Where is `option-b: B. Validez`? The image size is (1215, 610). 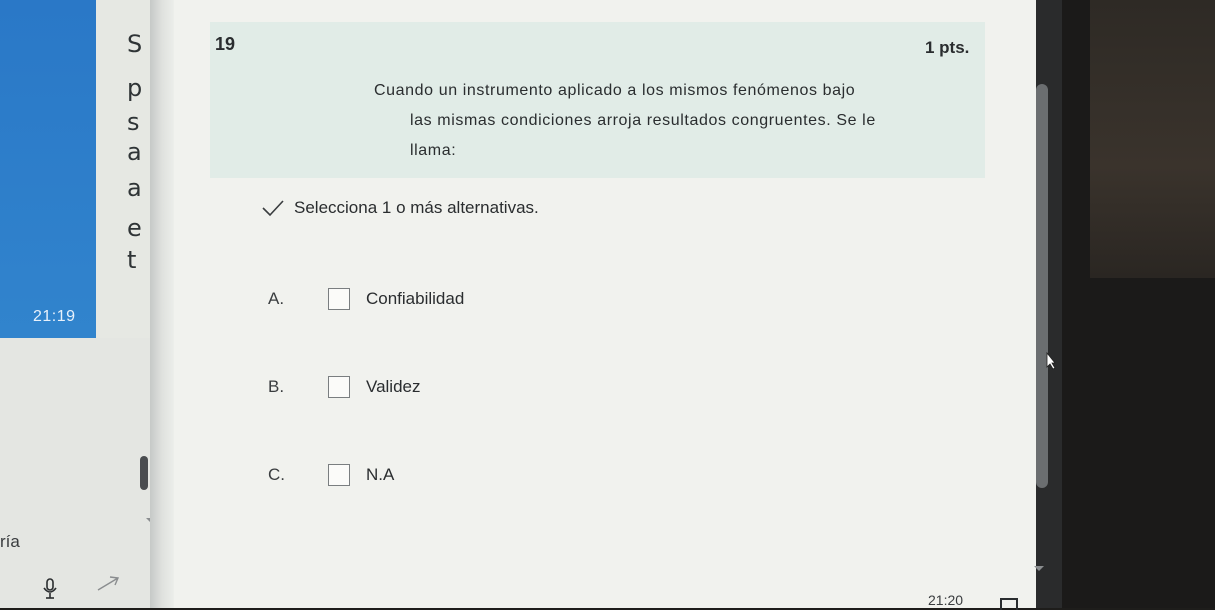 option-b: B. Validez is located at coordinates (344, 387).